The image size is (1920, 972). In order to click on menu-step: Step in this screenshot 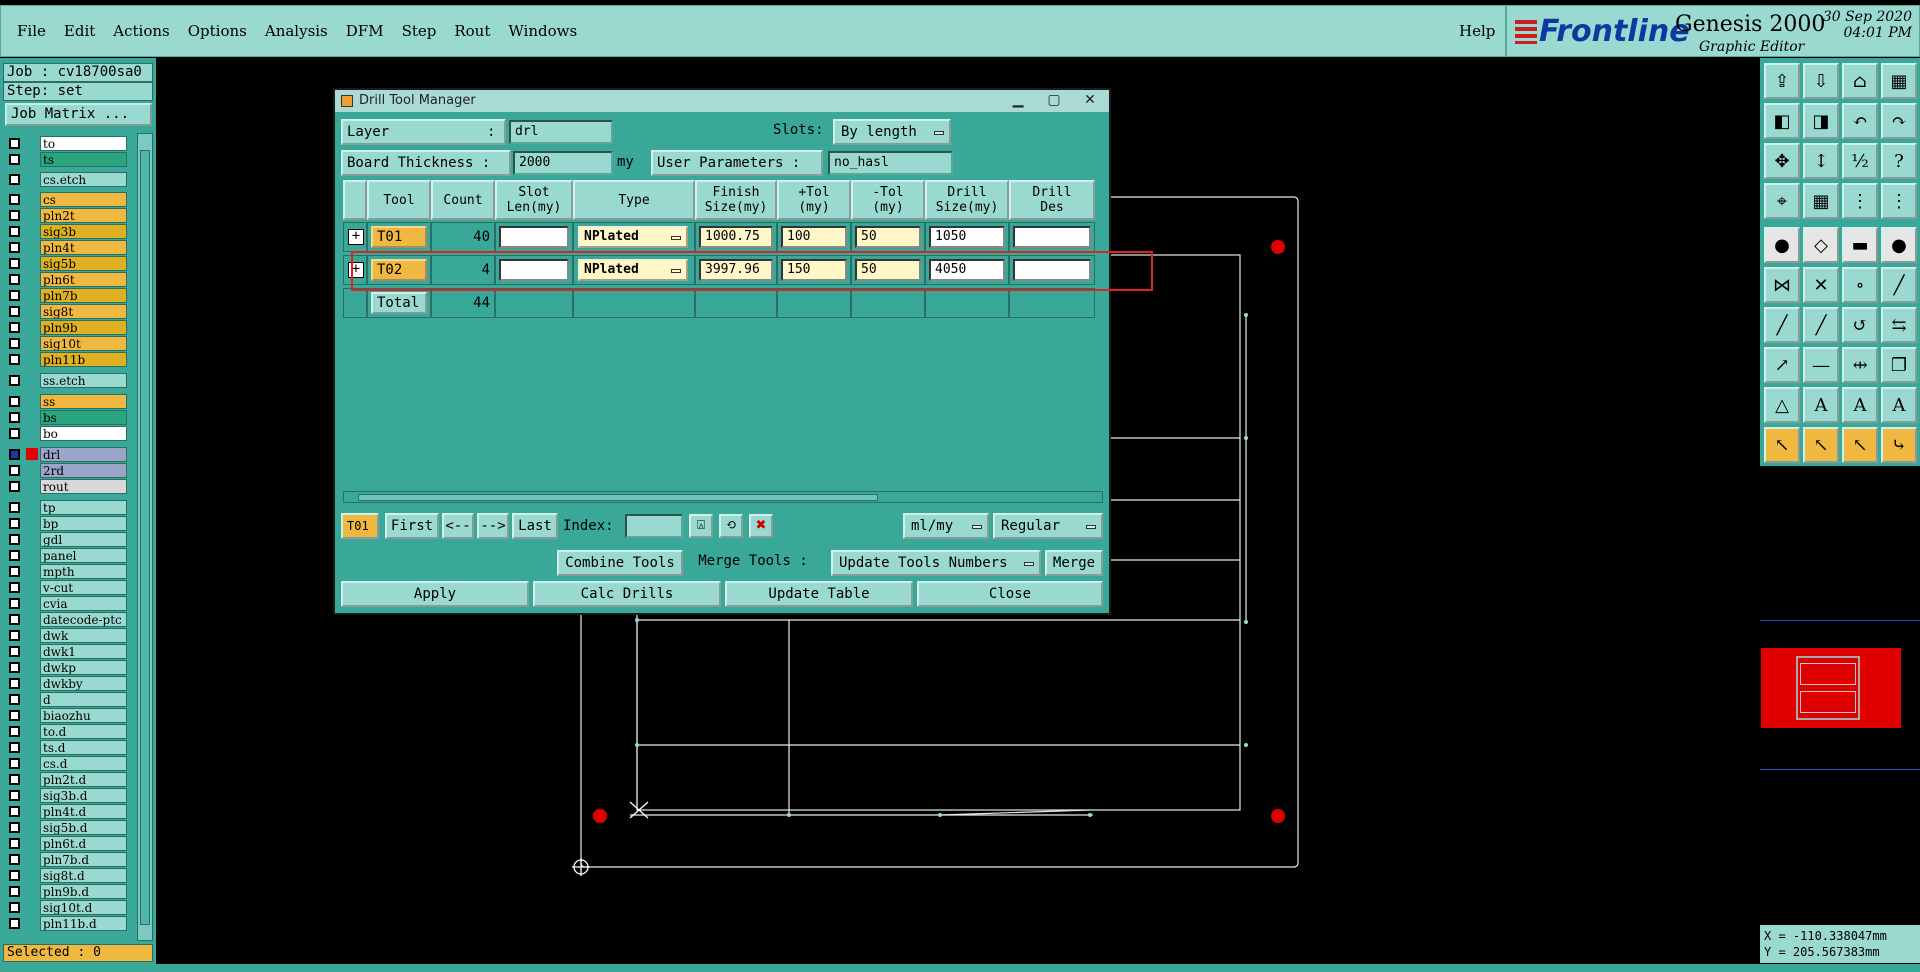, I will do `click(419, 31)`.